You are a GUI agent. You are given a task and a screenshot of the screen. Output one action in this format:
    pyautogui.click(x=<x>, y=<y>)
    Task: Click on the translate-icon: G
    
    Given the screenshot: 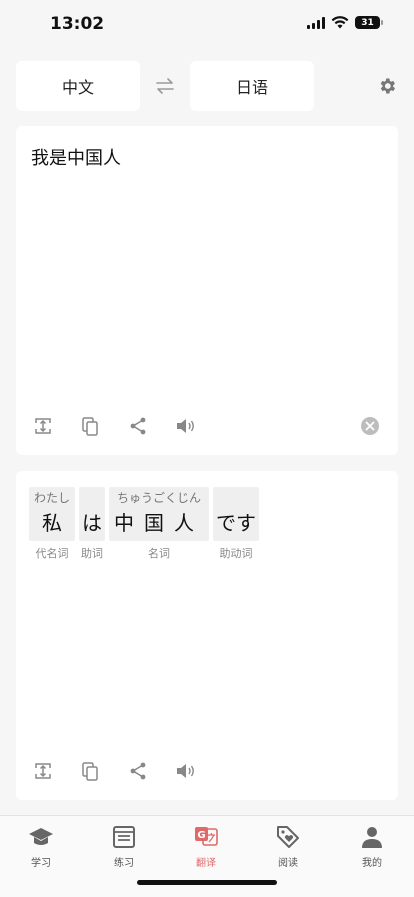 What is the action you would take?
    pyautogui.click(x=206, y=836)
    